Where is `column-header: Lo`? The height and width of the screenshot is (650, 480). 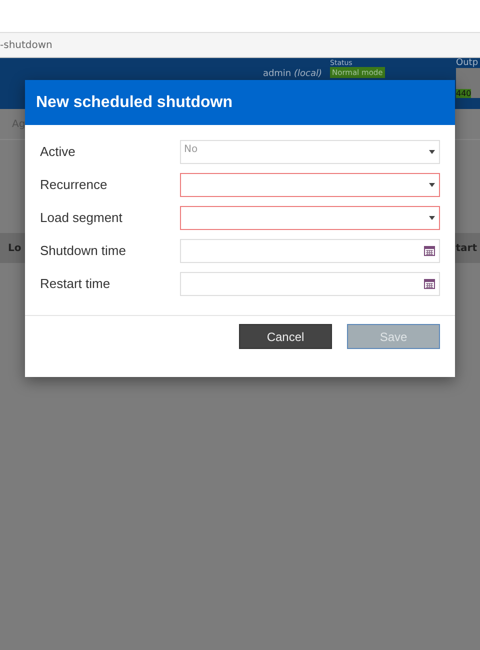 column-header: Lo is located at coordinates (15, 248).